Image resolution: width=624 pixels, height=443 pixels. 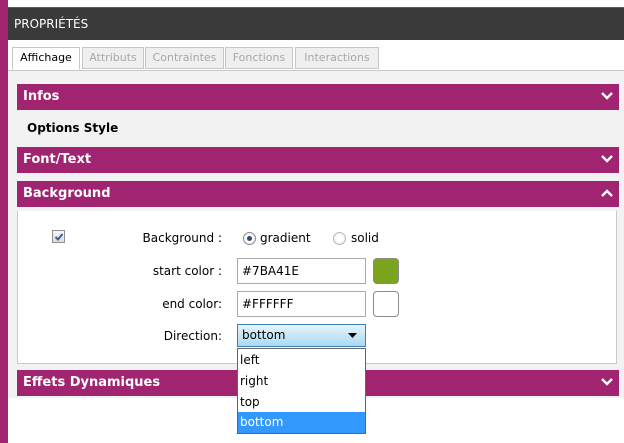 I want to click on direction-option-right: right, so click(x=301, y=381).